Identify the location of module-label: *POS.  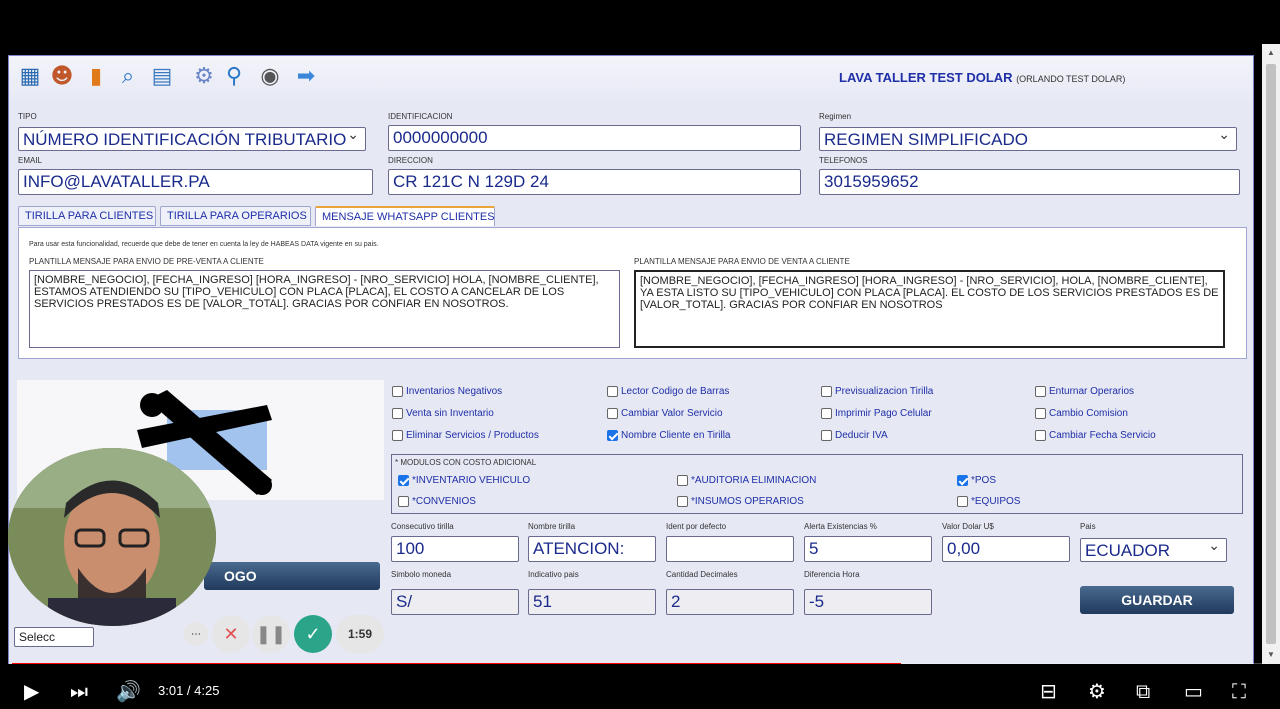
(984, 480).